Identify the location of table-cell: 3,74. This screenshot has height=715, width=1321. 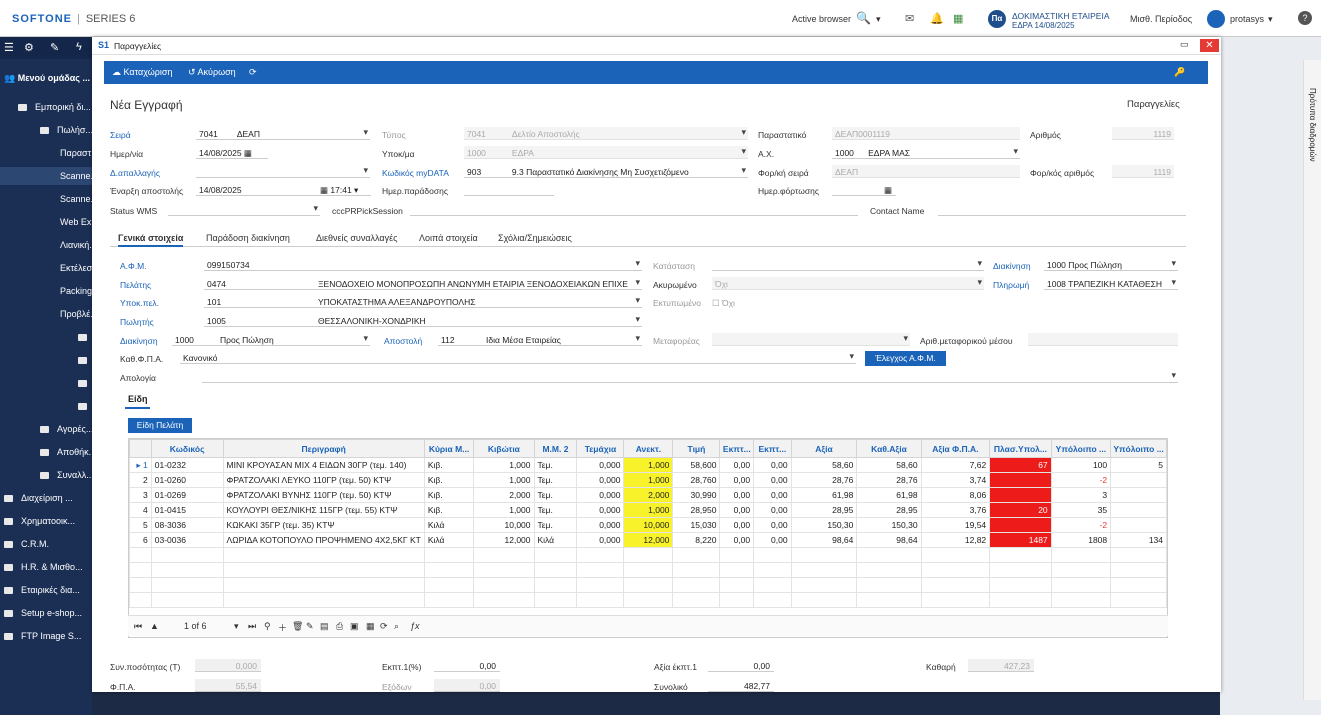
(955, 480).